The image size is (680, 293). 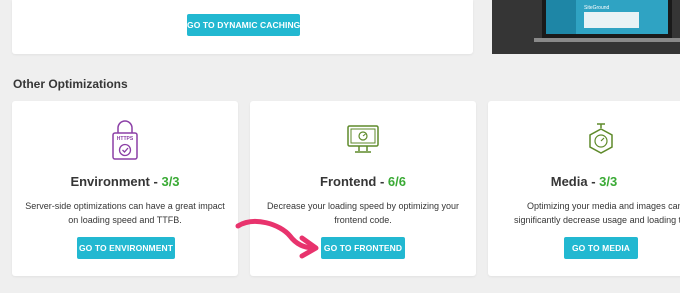 I want to click on score: 6/6, so click(x=396, y=181).